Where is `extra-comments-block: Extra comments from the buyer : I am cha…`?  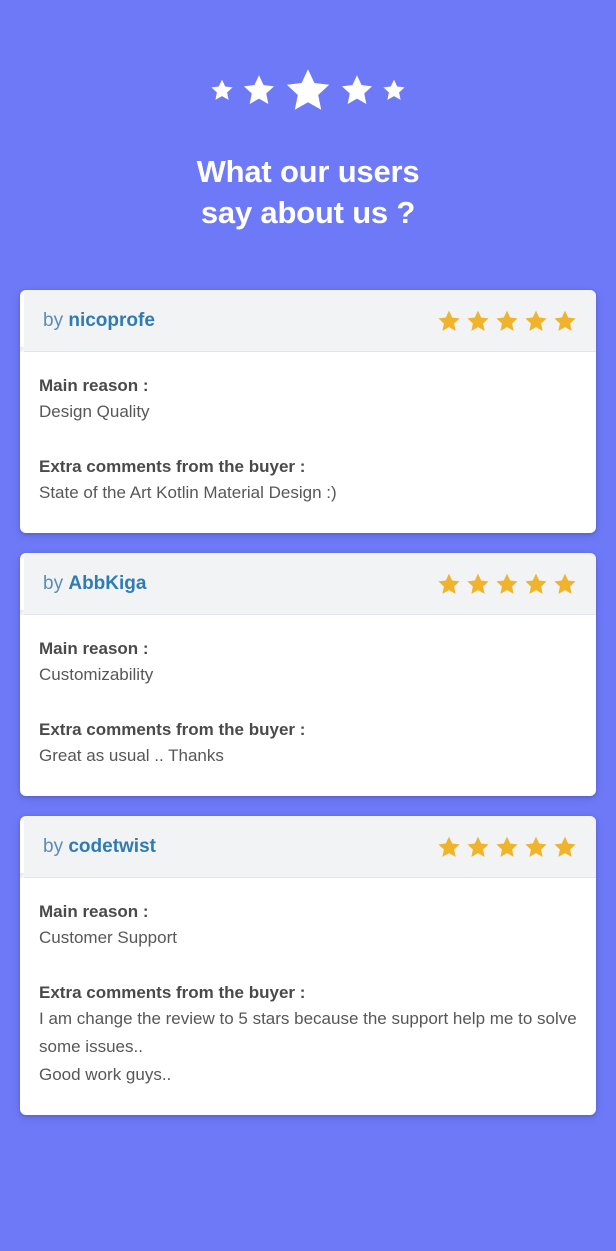
extra-comments-block: Extra comments from the buyer : I am cha… is located at coordinates (308, 1034).